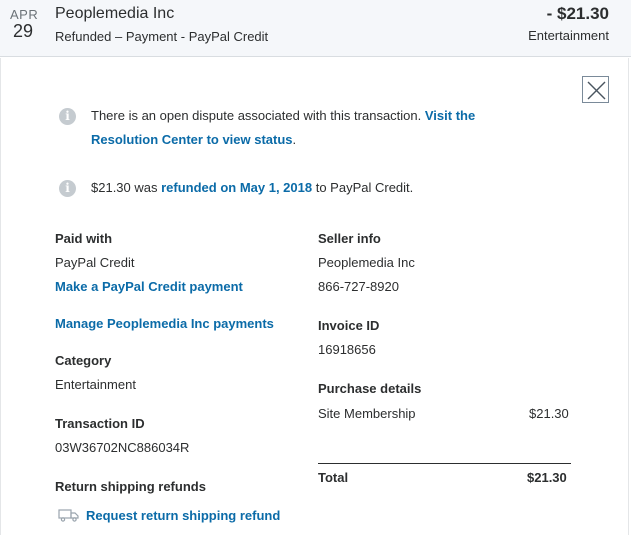 The image size is (631, 535). I want to click on transaction-status: Refunded – Payment - PayPal Credit, so click(162, 36).